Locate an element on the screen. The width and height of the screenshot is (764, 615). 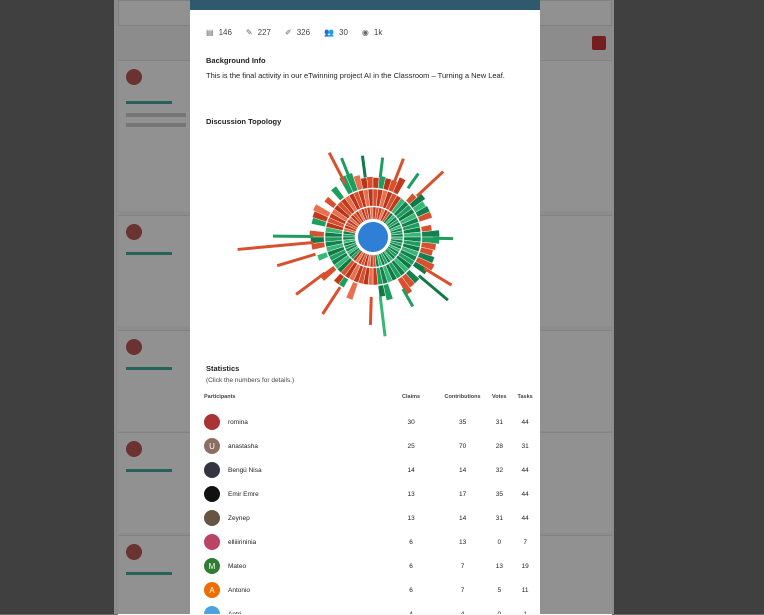
pen-icon: ✐ is located at coordinates (288, 32).